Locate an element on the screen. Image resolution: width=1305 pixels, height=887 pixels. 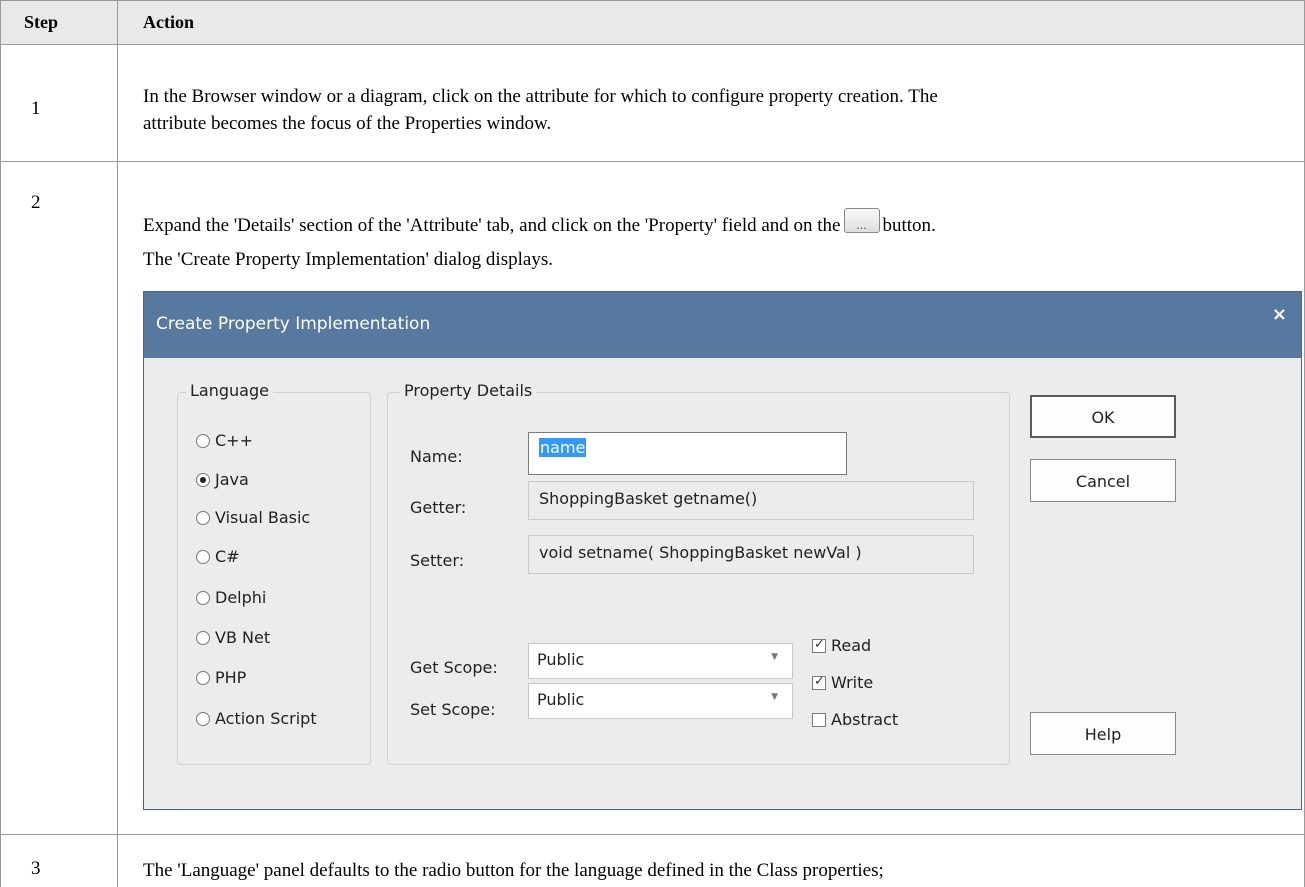
set-scope-label: Set Scope: is located at coordinates (453, 709).